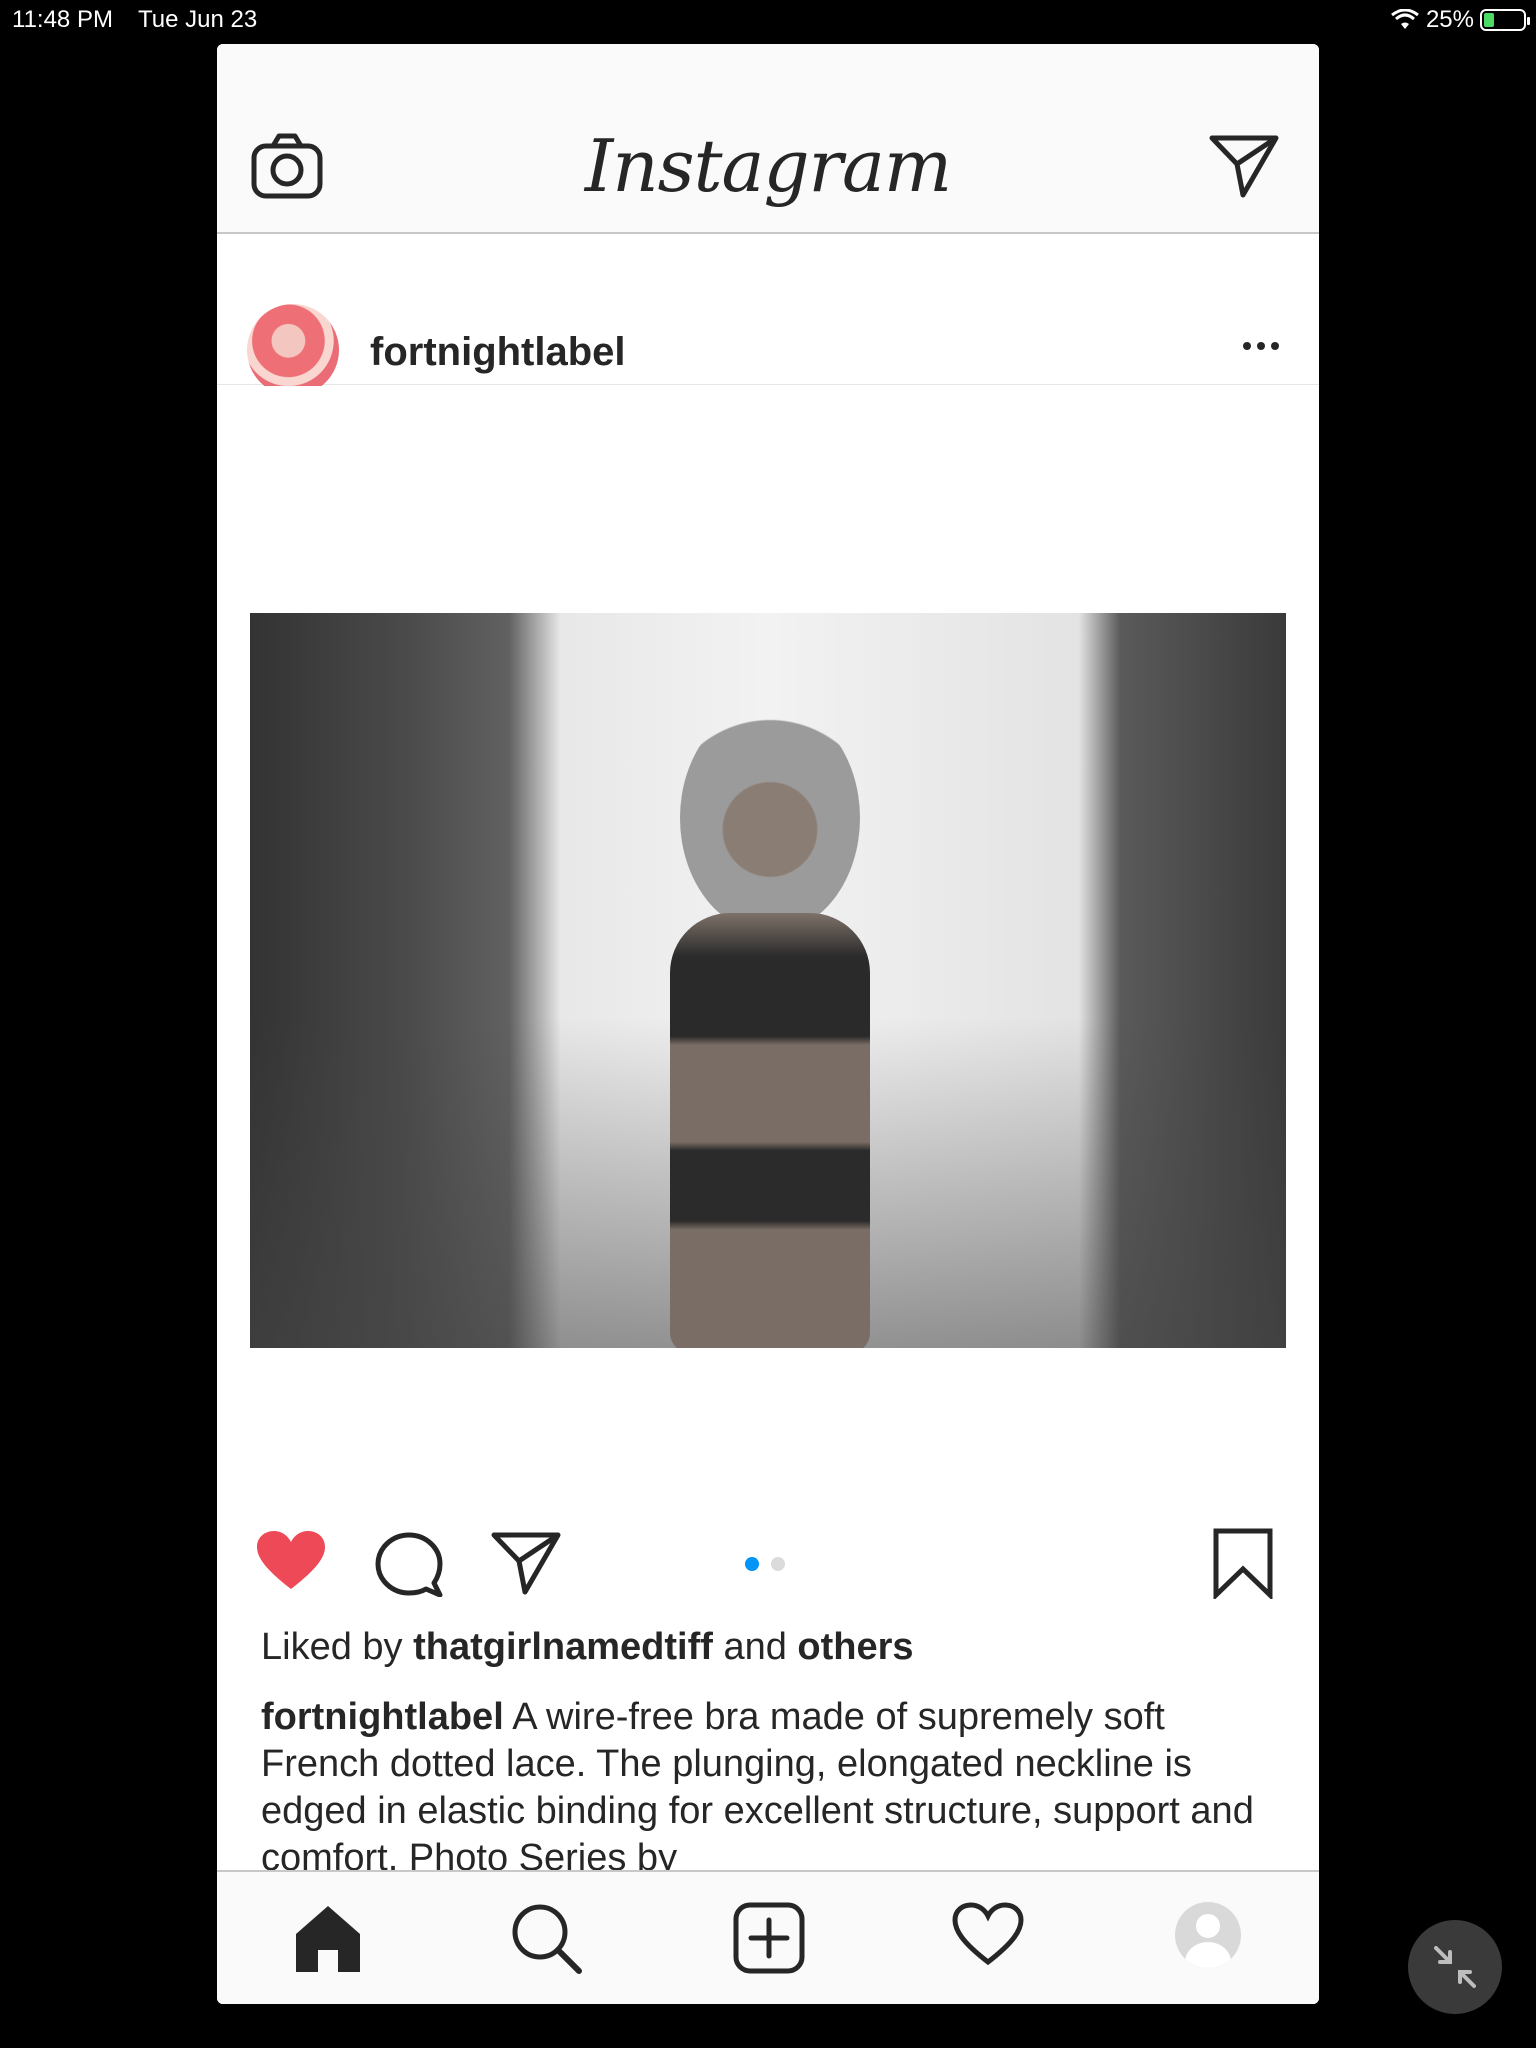 The image size is (1536, 2048). What do you see at coordinates (382, 1717) in the screenshot?
I see `caption-username: fortnightlabel` at bounding box center [382, 1717].